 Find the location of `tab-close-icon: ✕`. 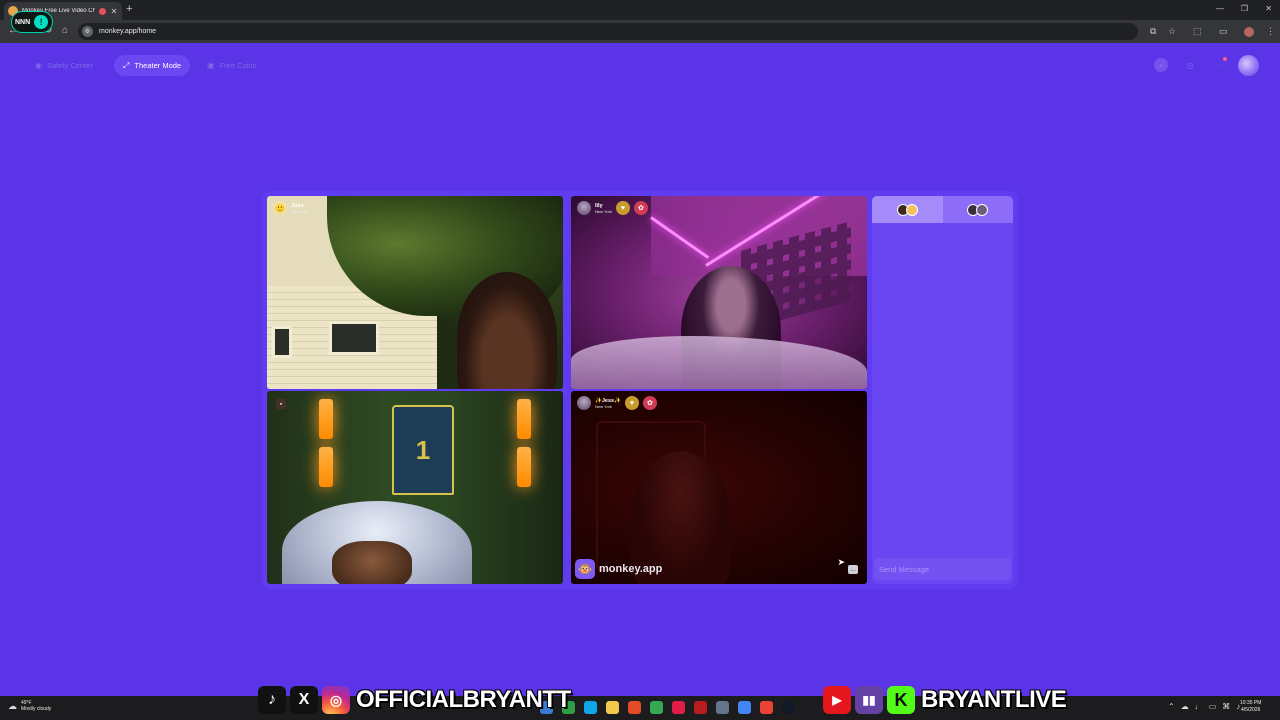

tab-close-icon: ✕ is located at coordinates (114, 11).